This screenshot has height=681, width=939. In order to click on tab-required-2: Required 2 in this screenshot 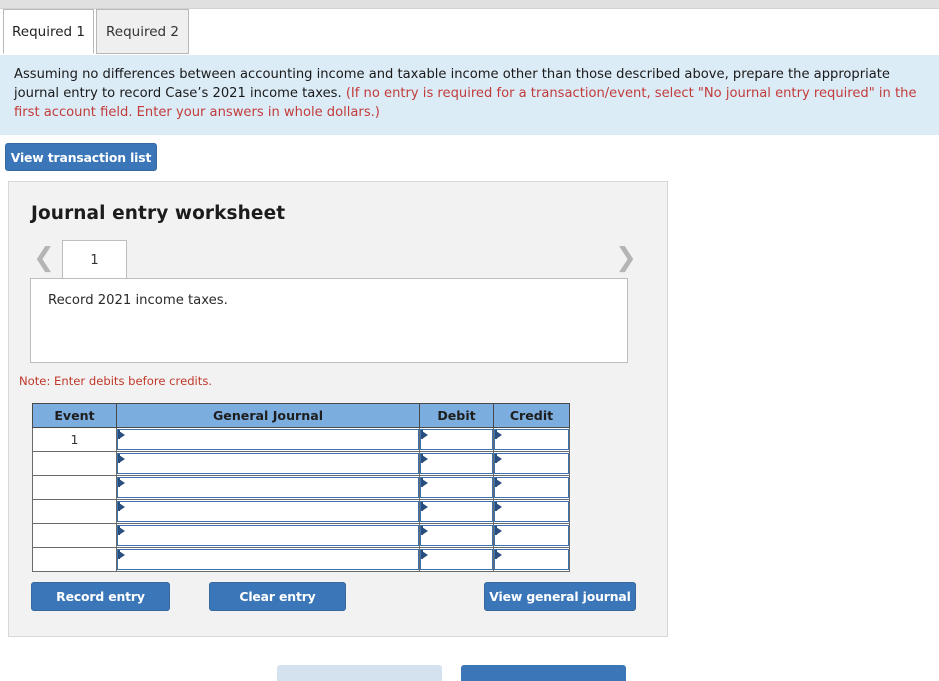, I will do `click(142, 31)`.